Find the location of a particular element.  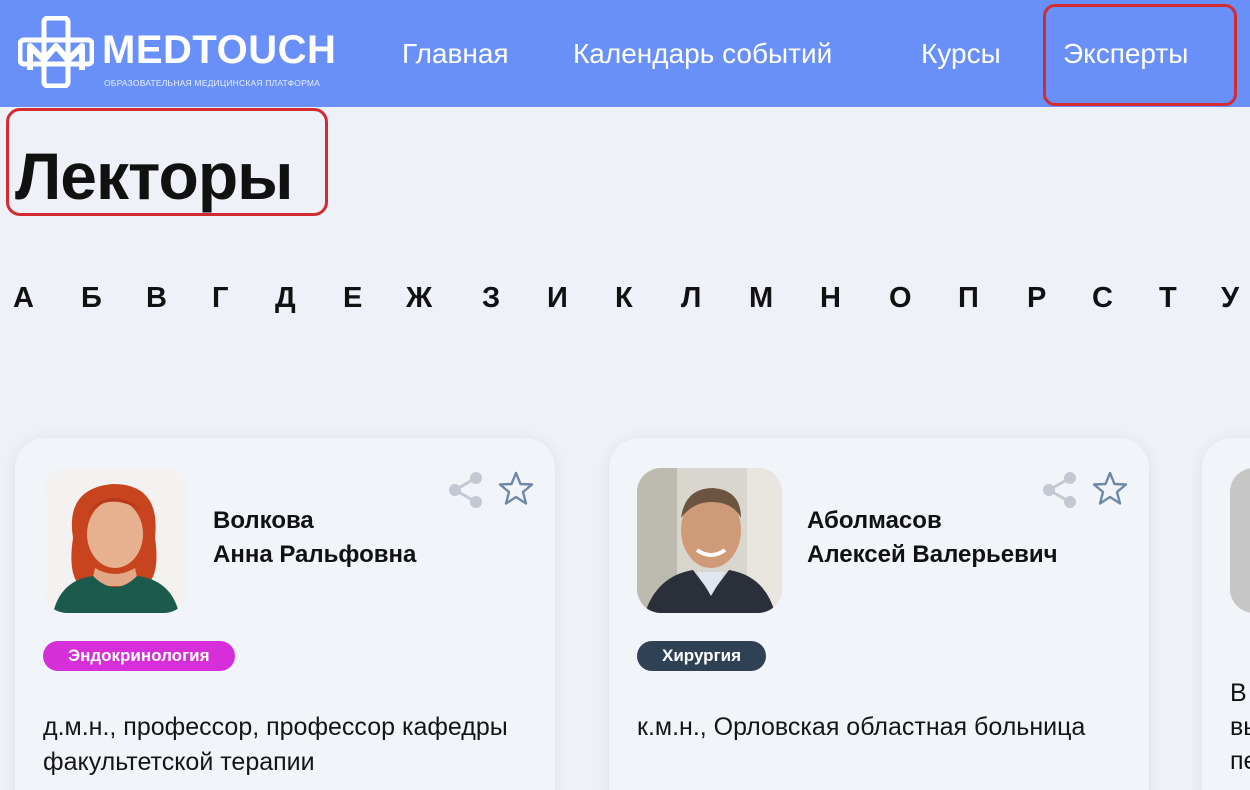

letter-filter: П is located at coordinates (968, 298).